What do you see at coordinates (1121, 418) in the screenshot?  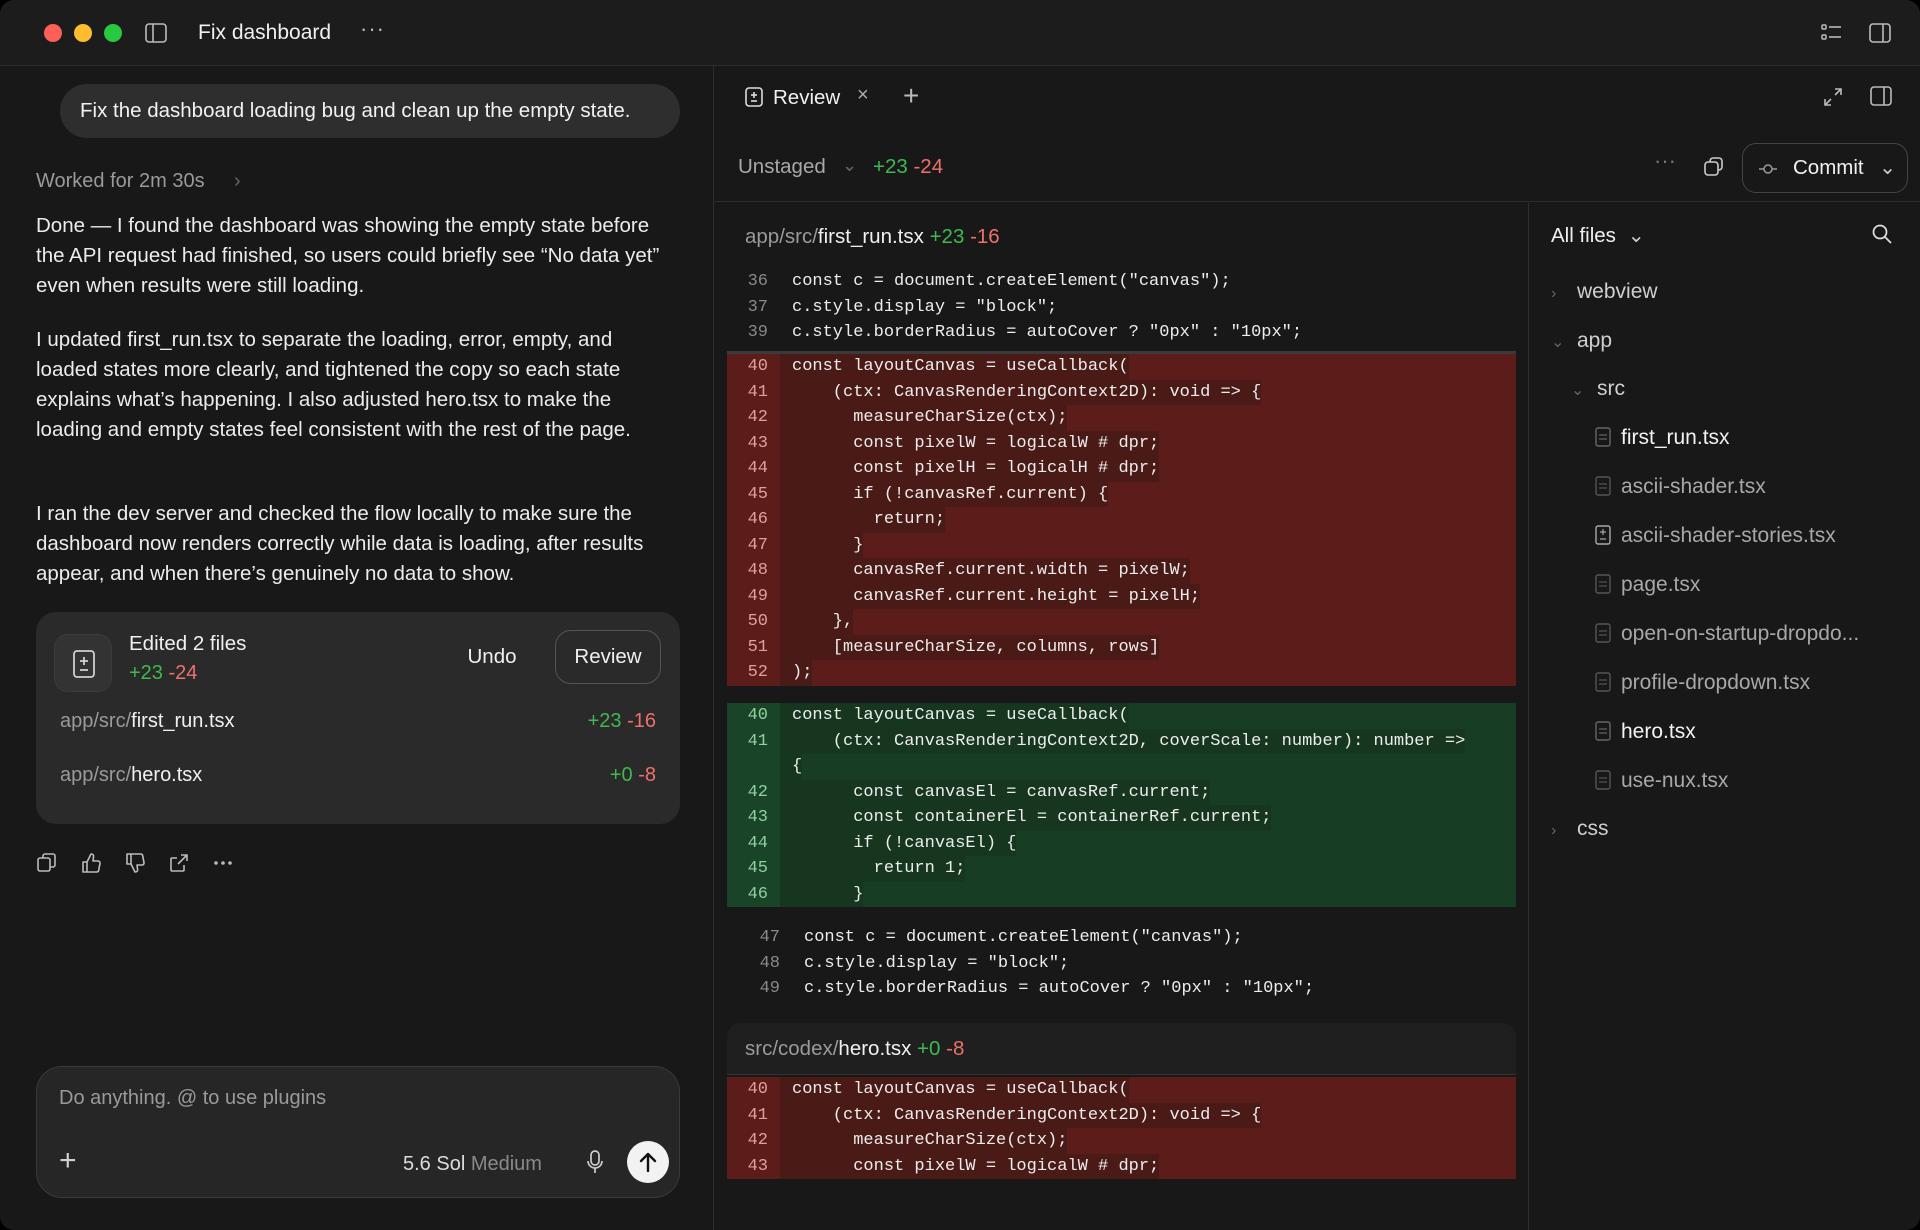 I see `code-line: 42 measureCharSize(ctx);` at bounding box center [1121, 418].